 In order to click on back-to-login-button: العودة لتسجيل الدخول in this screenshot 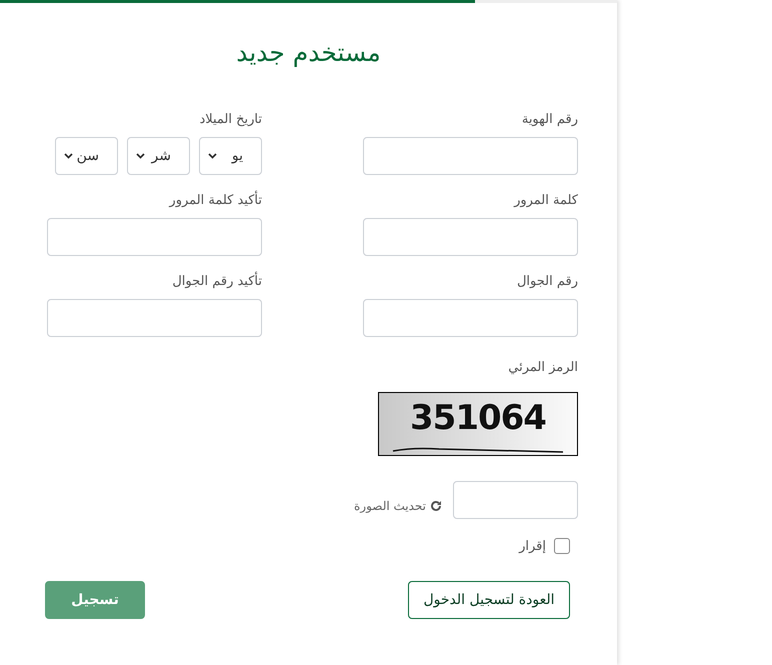, I will do `click(489, 600)`.